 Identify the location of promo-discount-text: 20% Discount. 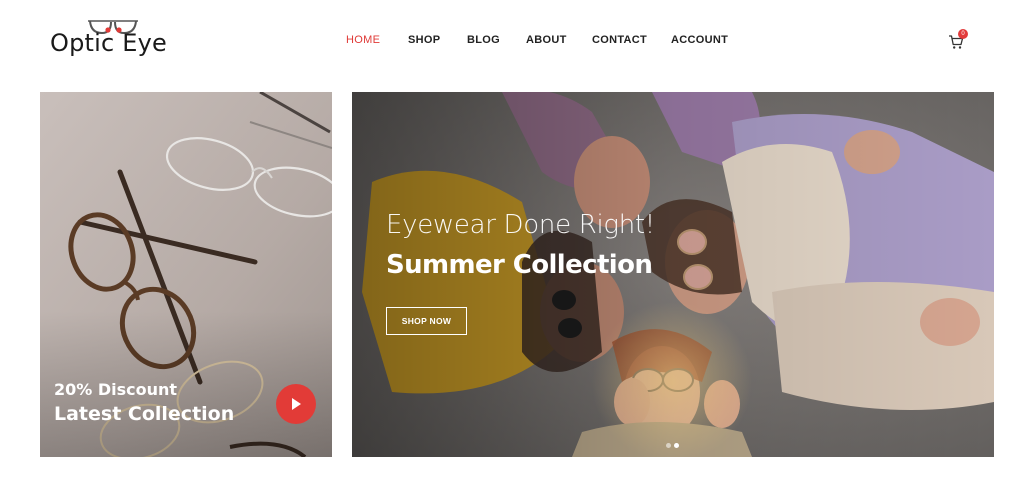
(116, 389).